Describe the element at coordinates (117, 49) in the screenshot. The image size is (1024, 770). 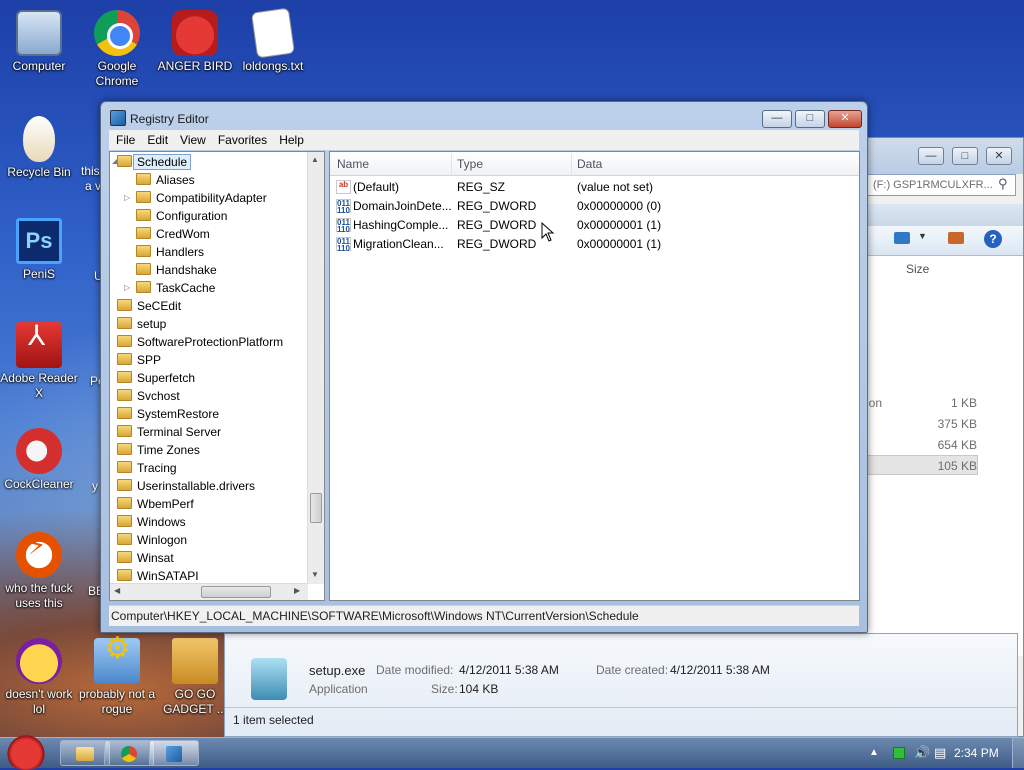
I see `desktop-icon-chrome: Google Chrome` at that location.